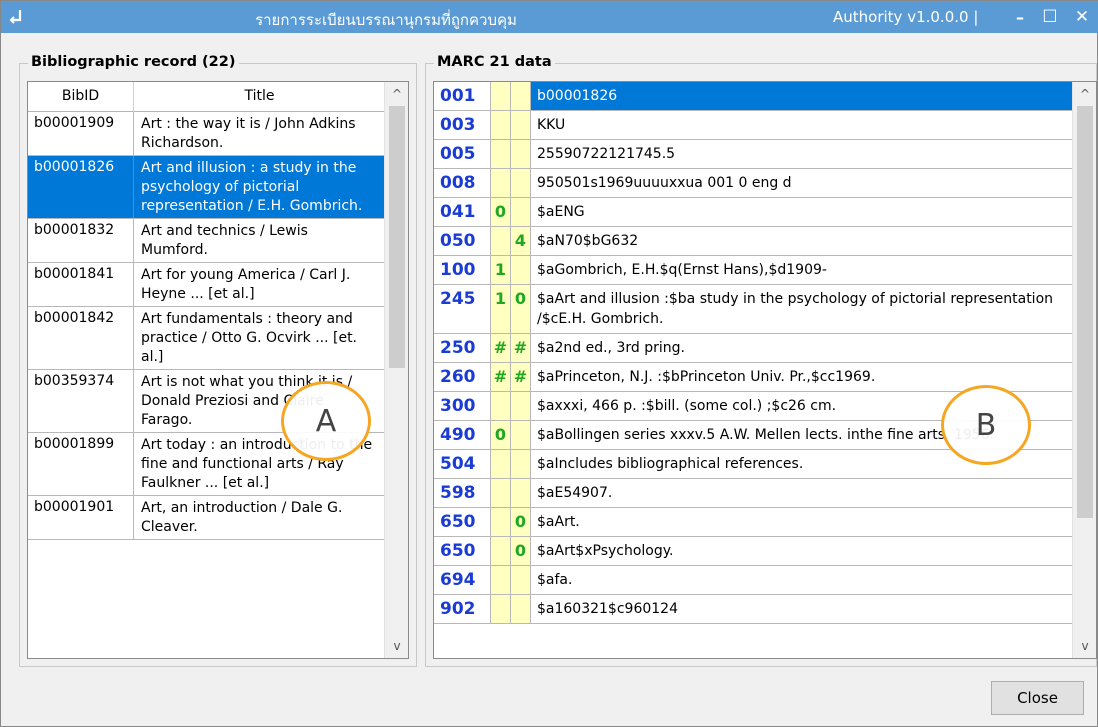  Describe the element at coordinates (462, 493) in the screenshot. I see `marc-tag-cell: 598` at that location.